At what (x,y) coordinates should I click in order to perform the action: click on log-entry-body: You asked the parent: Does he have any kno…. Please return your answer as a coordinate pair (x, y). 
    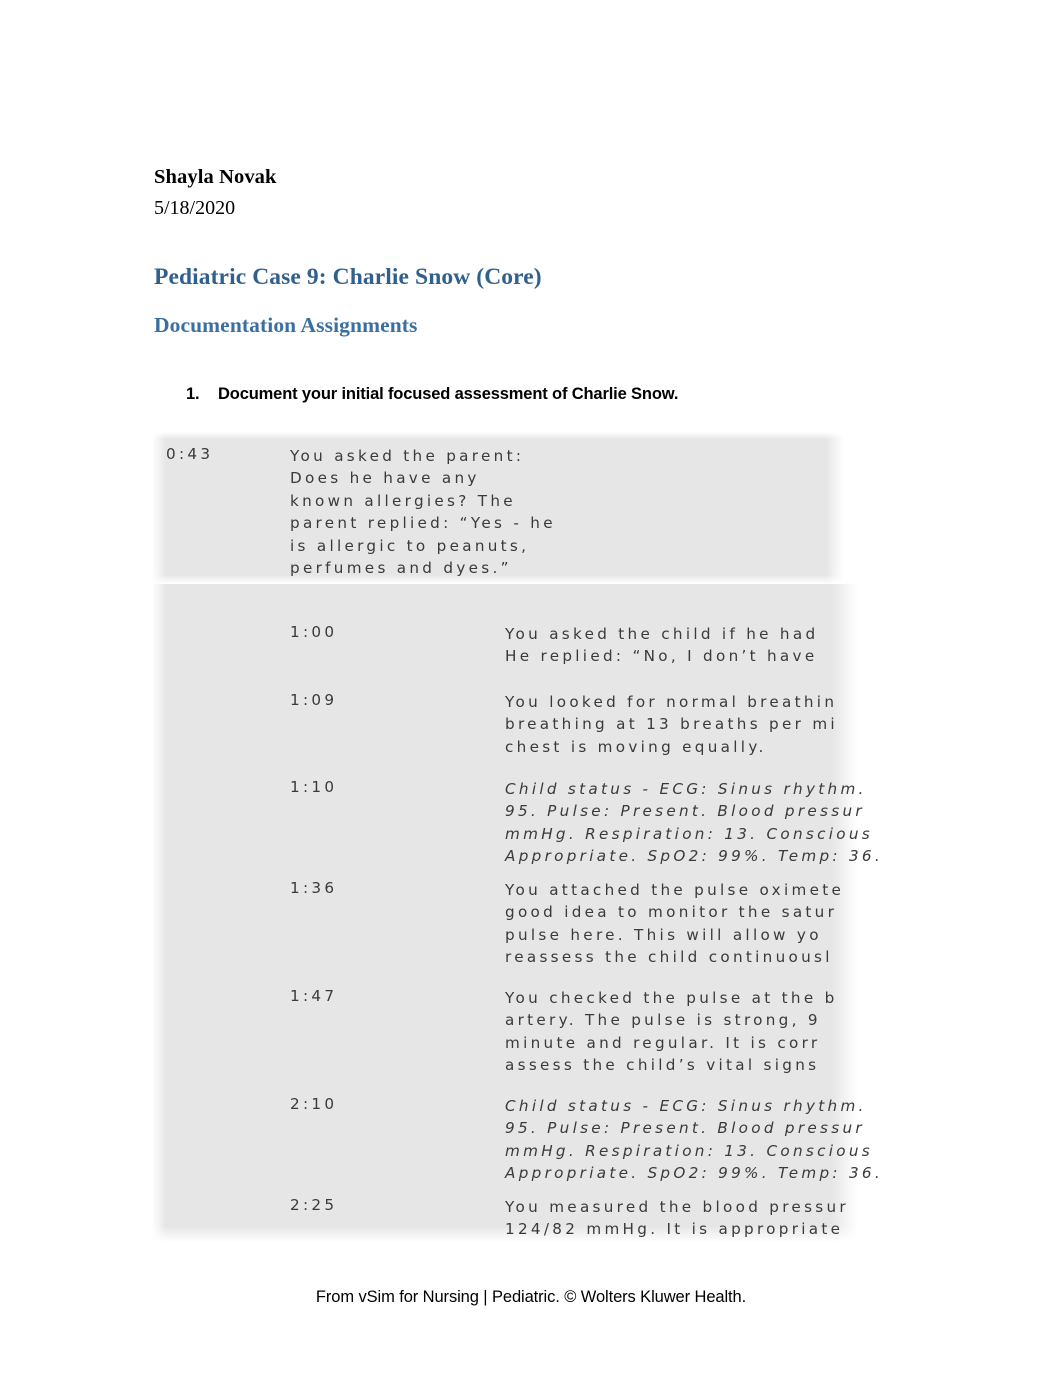
    Looking at the image, I should click on (423, 512).